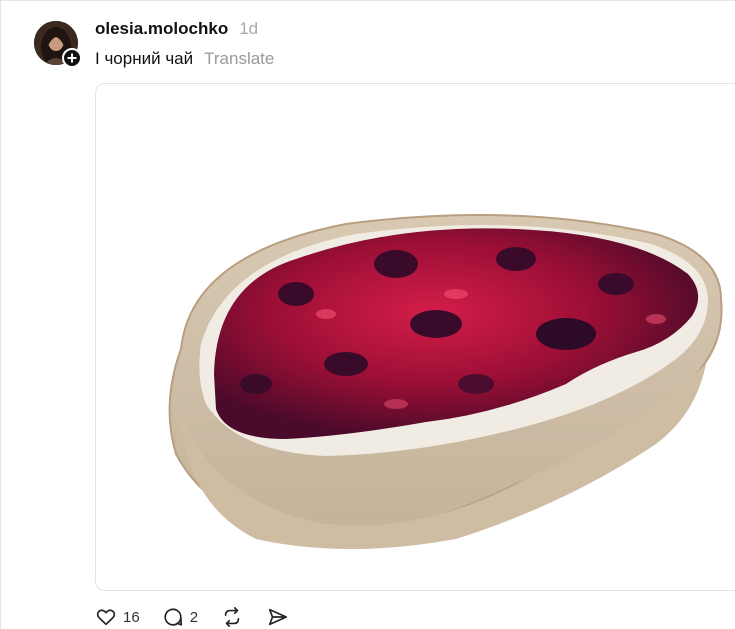 The height and width of the screenshot is (629, 735). I want to click on post-time: 1d, so click(248, 29).